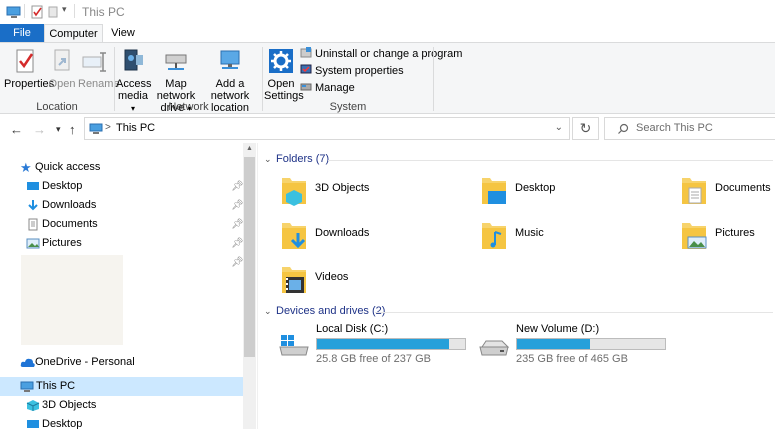  I want to click on open-settings-button: Open Settings, so click(284, 74).